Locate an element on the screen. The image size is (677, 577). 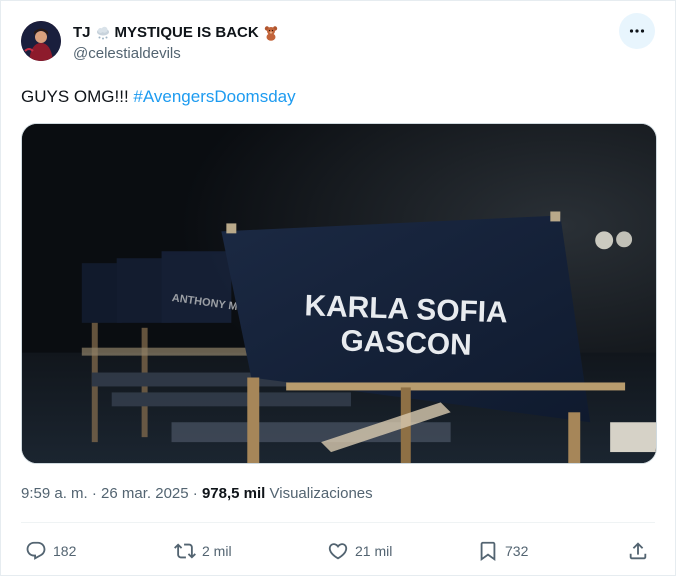
bookmark-icon is located at coordinates (488, 551).